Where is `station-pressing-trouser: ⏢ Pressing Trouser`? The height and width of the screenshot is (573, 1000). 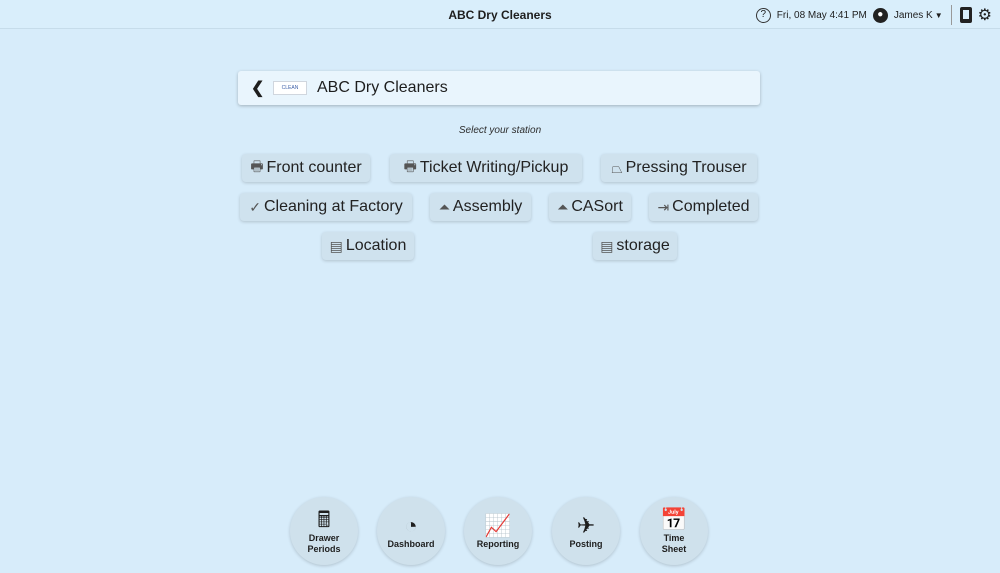 station-pressing-trouser: ⏢ Pressing Trouser is located at coordinates (679, 168).